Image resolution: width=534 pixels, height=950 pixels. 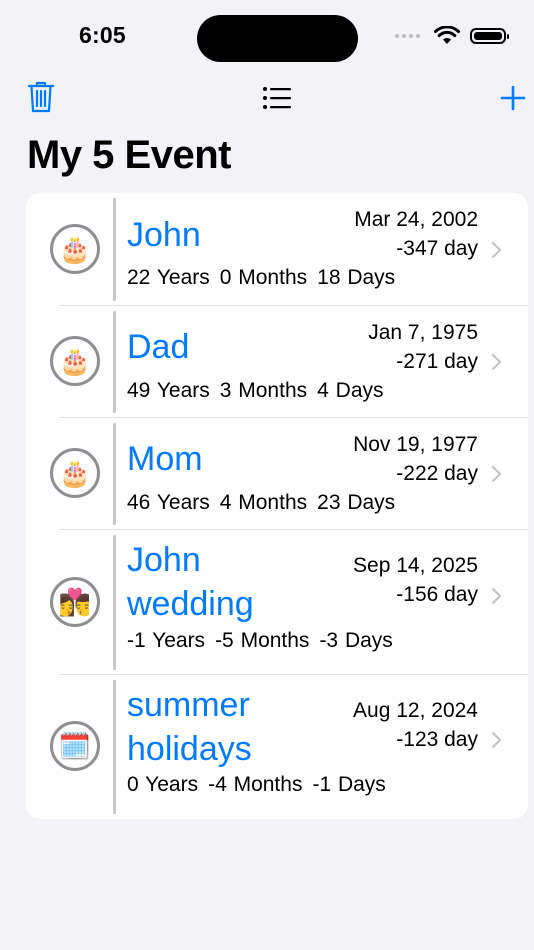 What do you see at coordinates (75, 746) in the screenshot?
I see `calendar-icon: 🗓️` at bounding box center [75, 746].